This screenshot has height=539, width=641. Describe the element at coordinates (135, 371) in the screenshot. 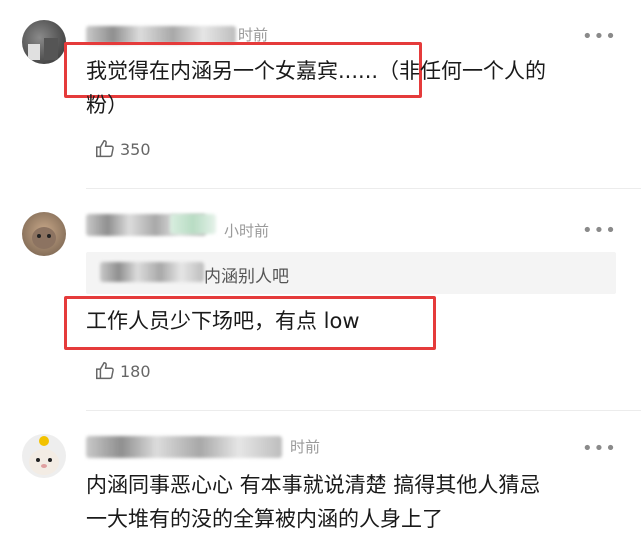

I see `like-count: 180` at that location.